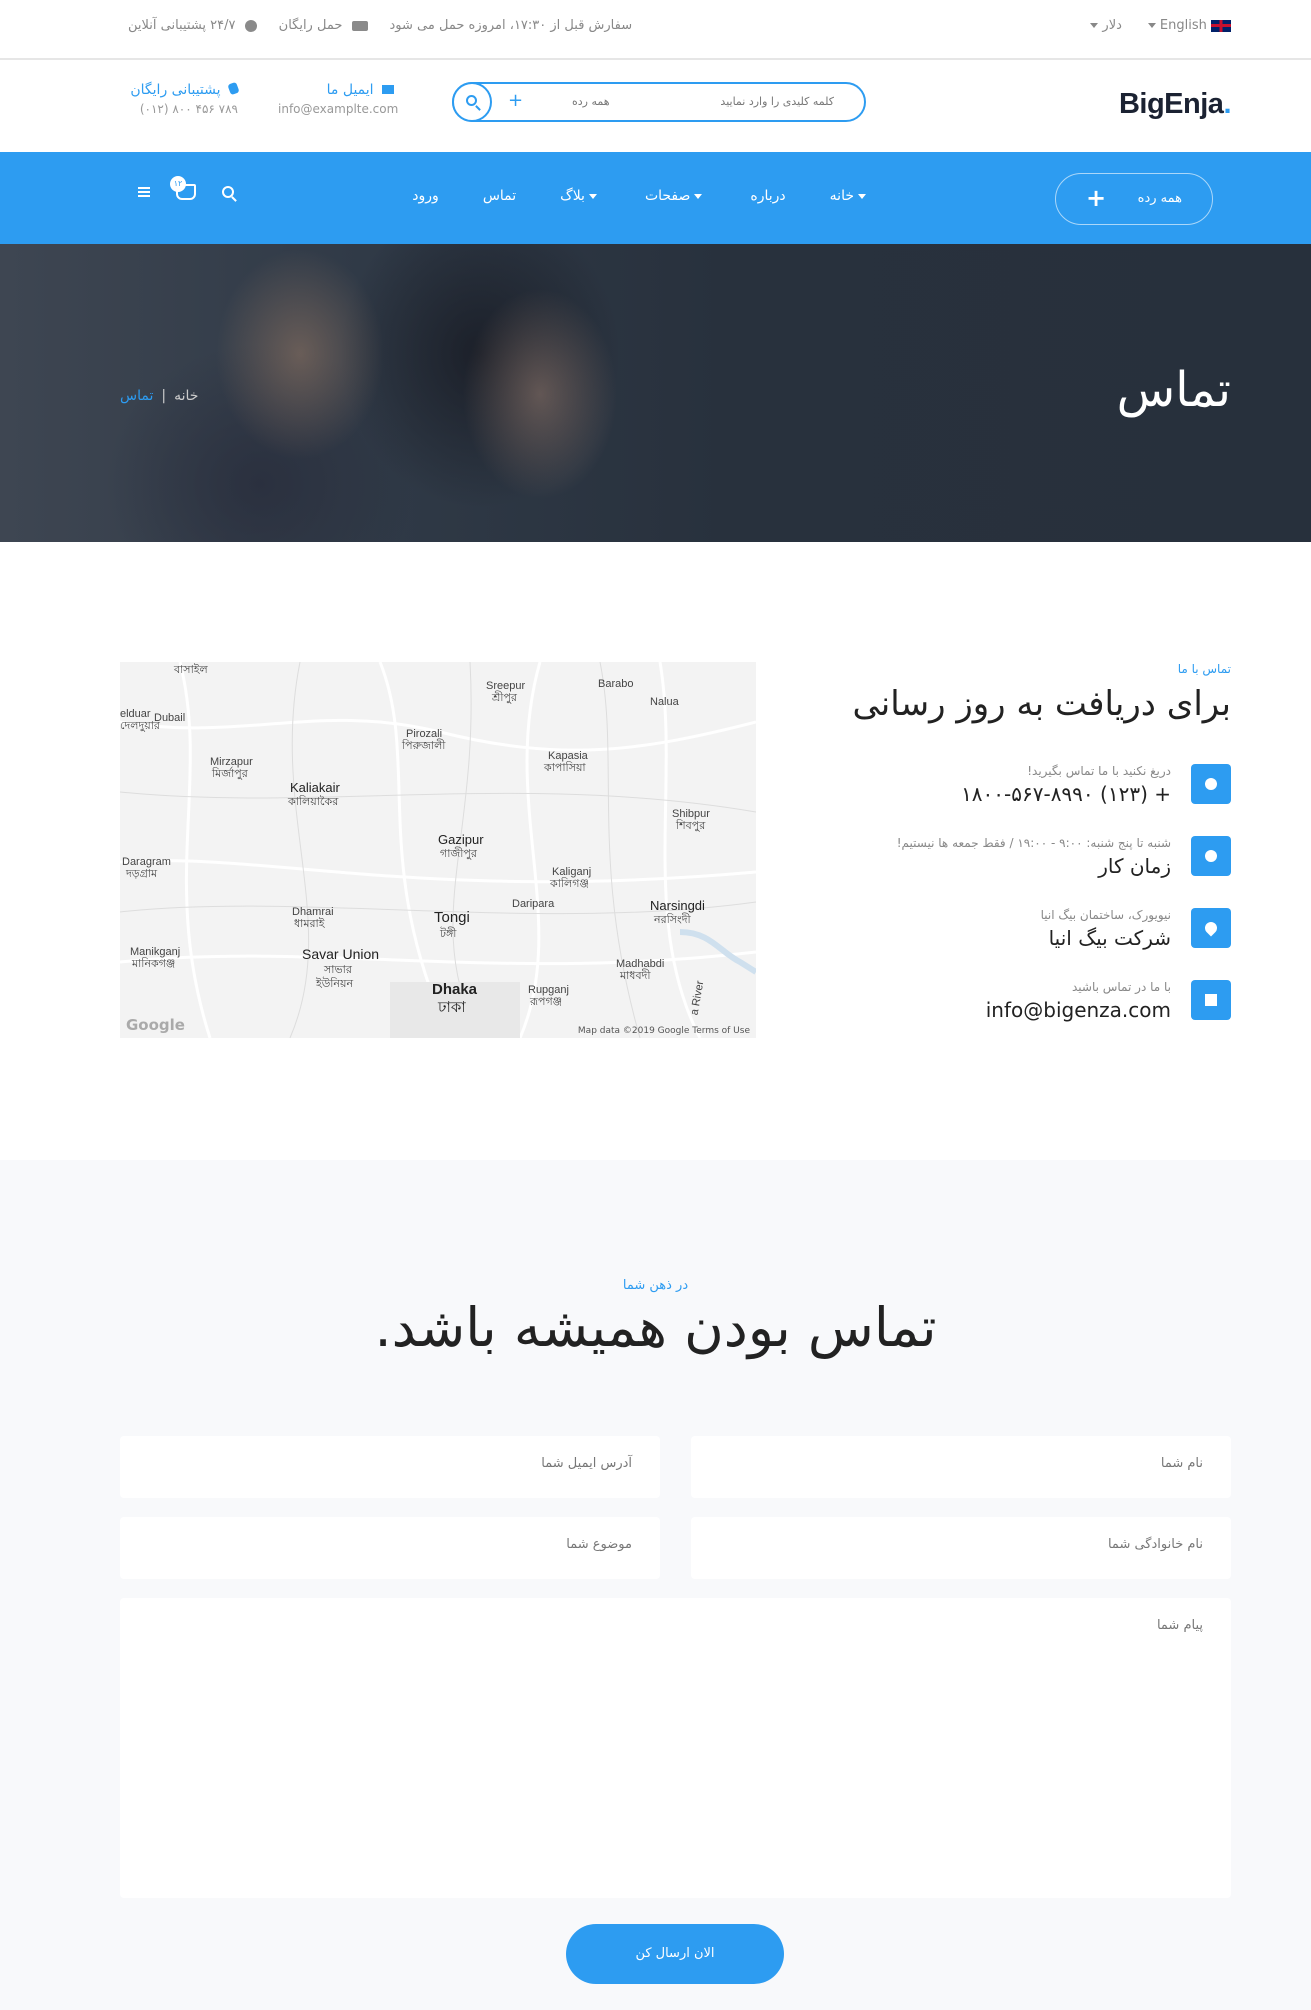 The height and width of the screenshot is (2010, 1311). Describe the element at coordinates (186, 396) in the screenshot. I see `breadcrumb-home: خانه` at that location.